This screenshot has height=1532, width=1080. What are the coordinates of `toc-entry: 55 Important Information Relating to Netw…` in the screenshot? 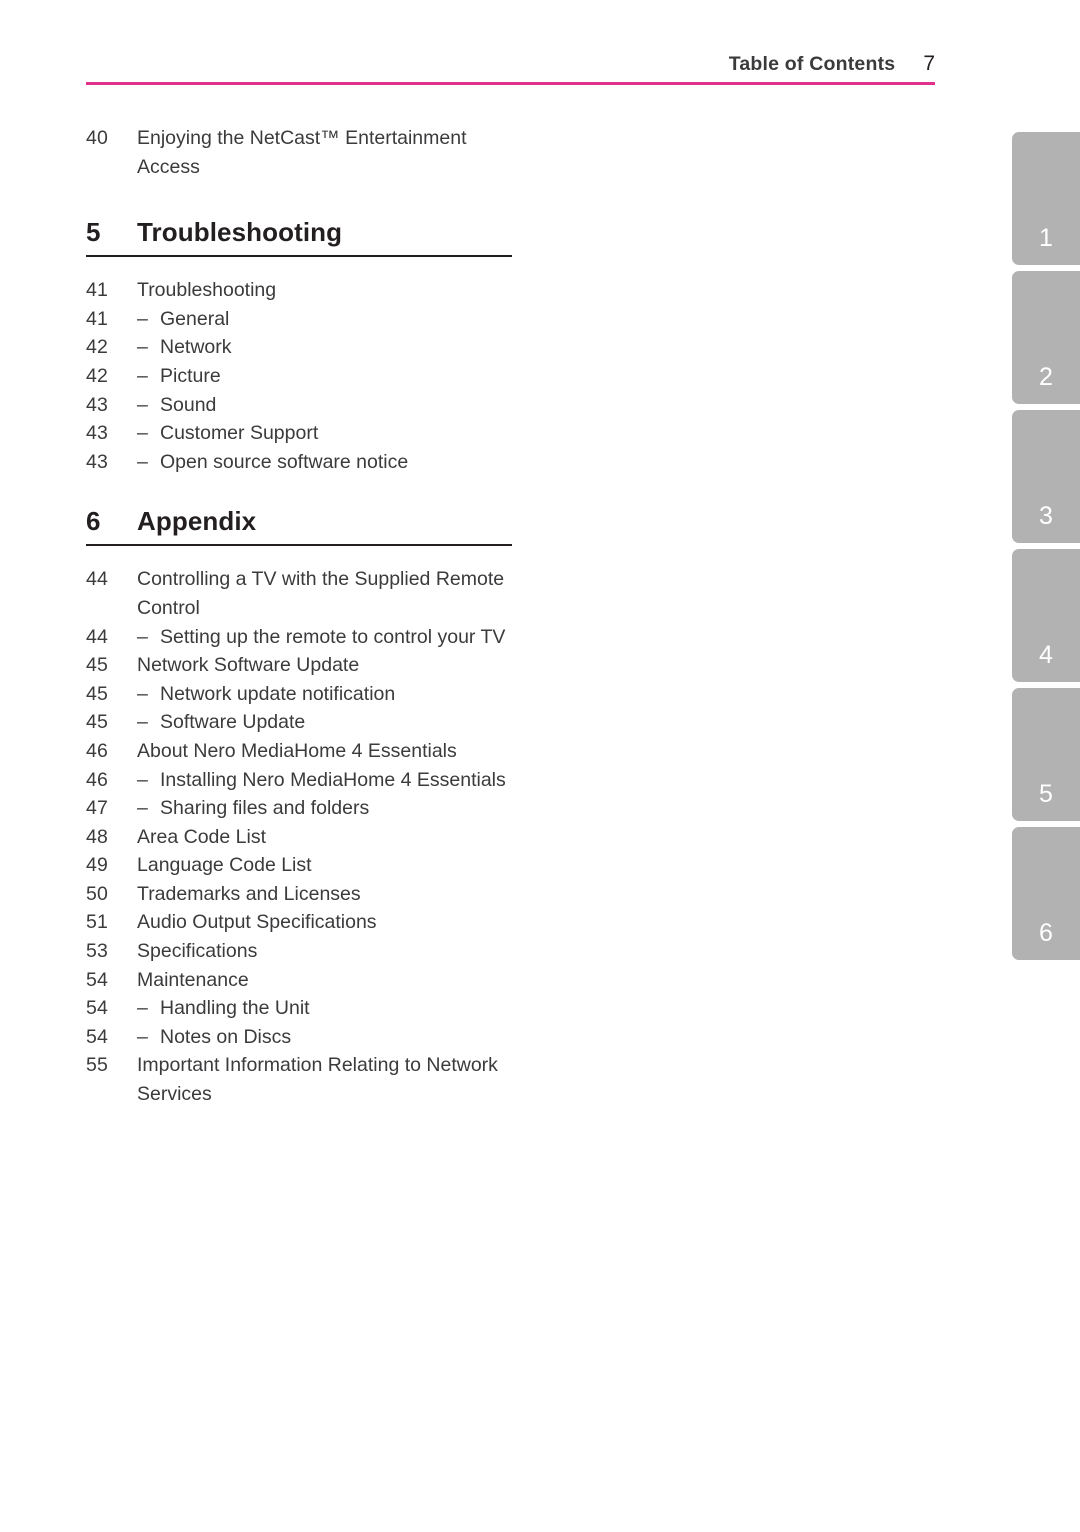 It's located at (299, 1079).